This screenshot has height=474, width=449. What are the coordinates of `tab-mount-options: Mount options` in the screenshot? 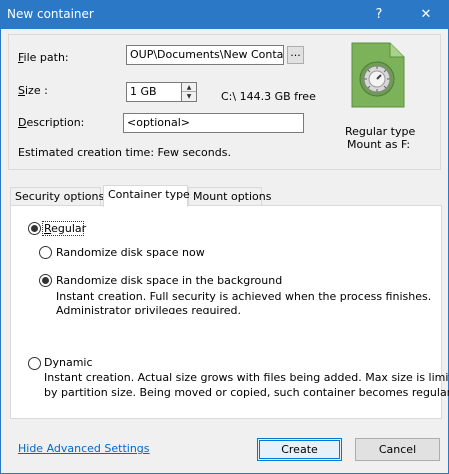 It's located at (230, 196).